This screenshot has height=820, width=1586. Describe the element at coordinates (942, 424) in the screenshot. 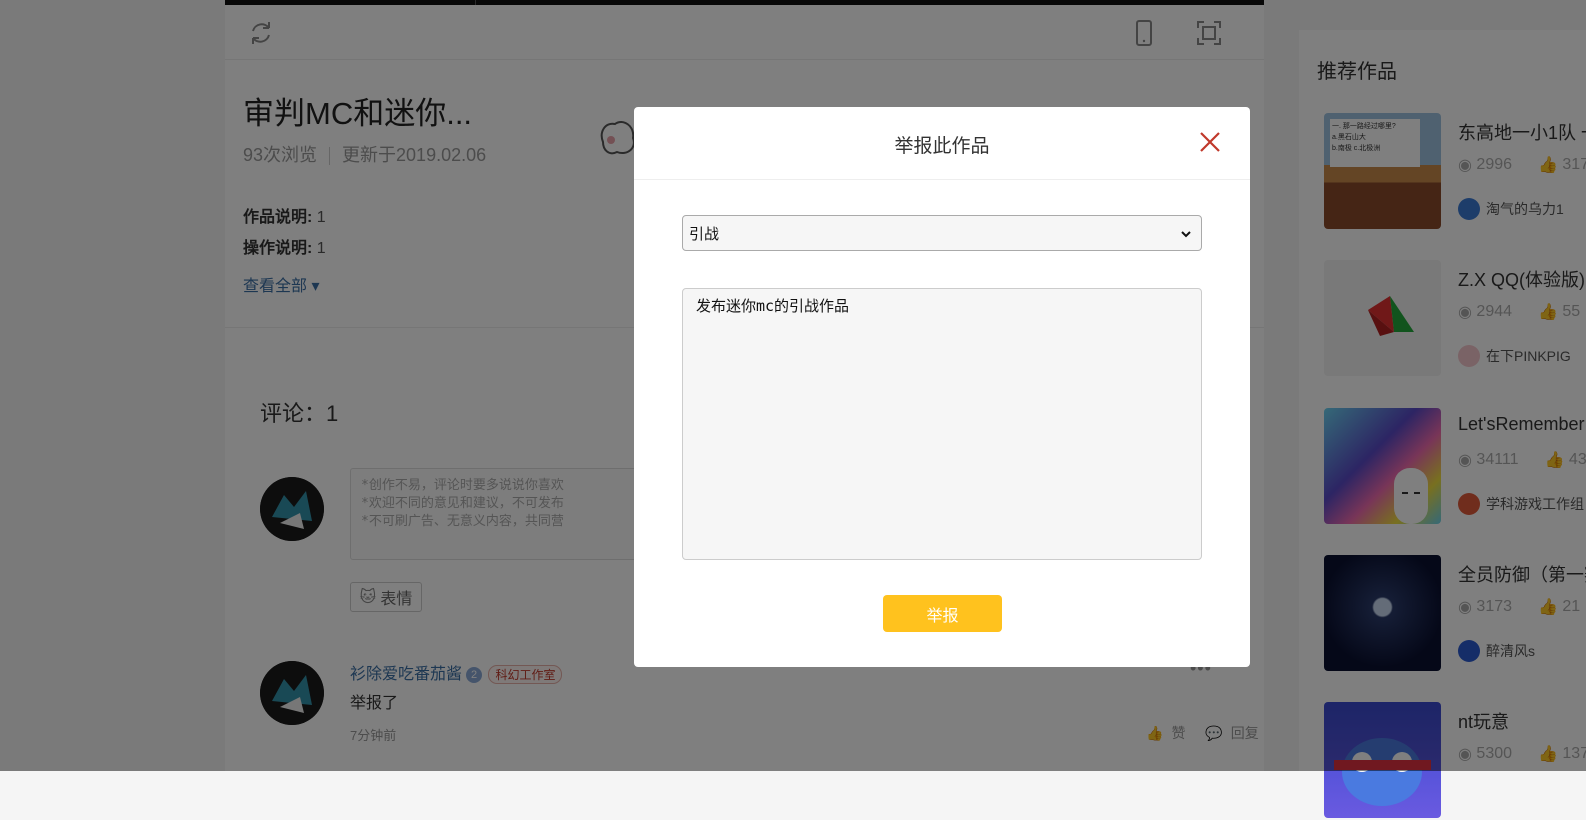

I see `report-detail-textarea: 发布迷你mc的引战作品` at that location.